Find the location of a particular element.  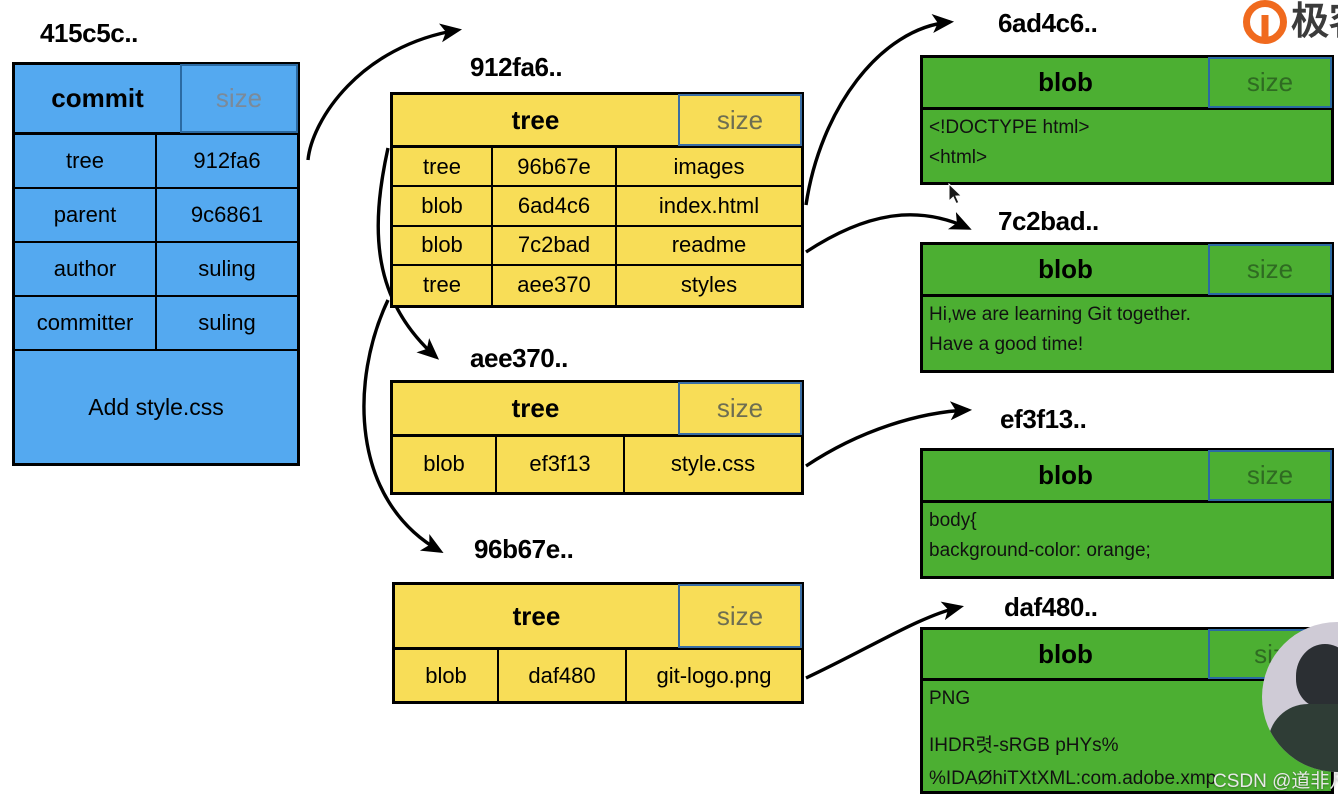

tree-912fa6-title: 912fa6.. is located at coordinates (516, 67).